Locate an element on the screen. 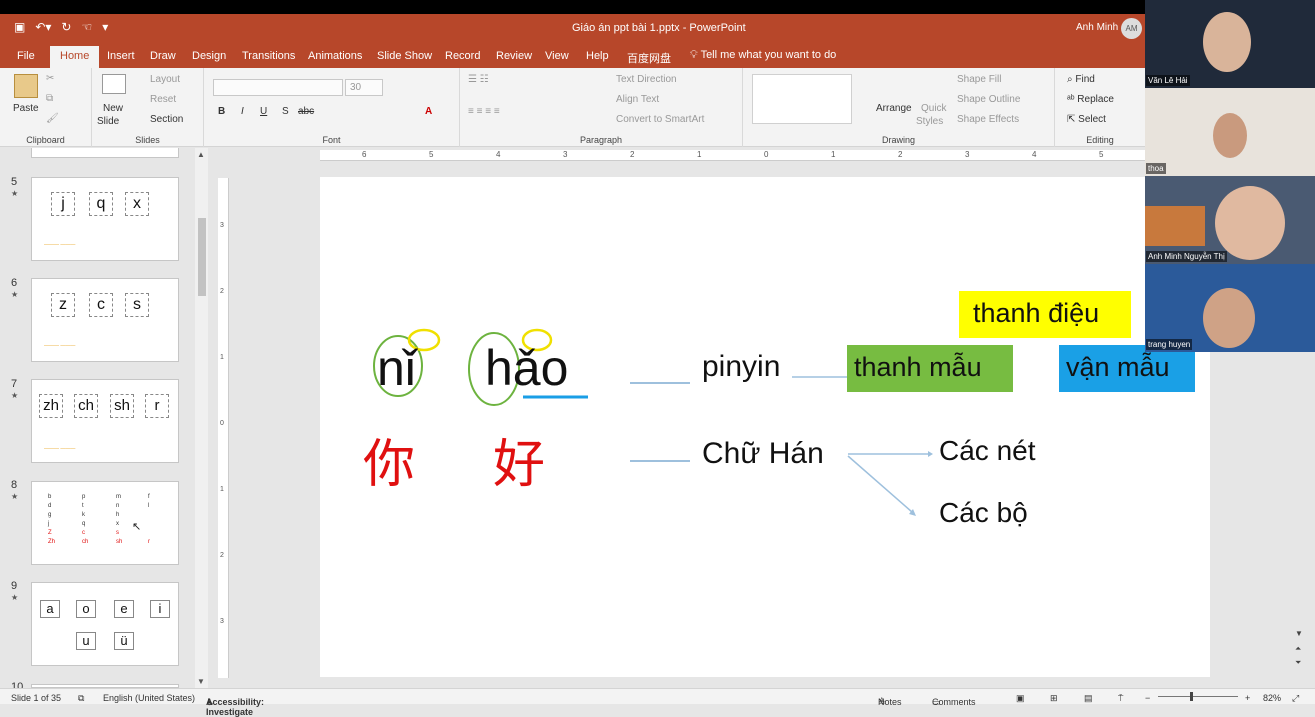 This screenshot has width=1315, height=717. language-status: English (United States) is located at coordinates (149, 698).